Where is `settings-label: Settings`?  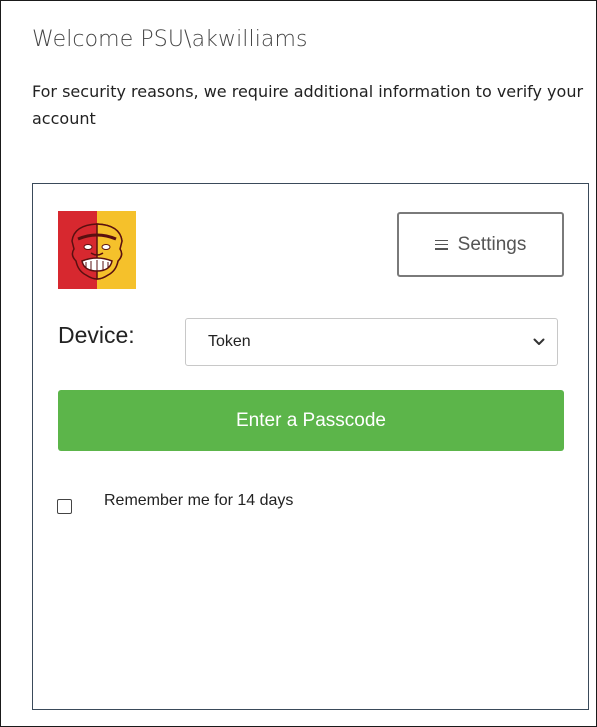 settings-label: Settings is located at coordinates (492, 244).